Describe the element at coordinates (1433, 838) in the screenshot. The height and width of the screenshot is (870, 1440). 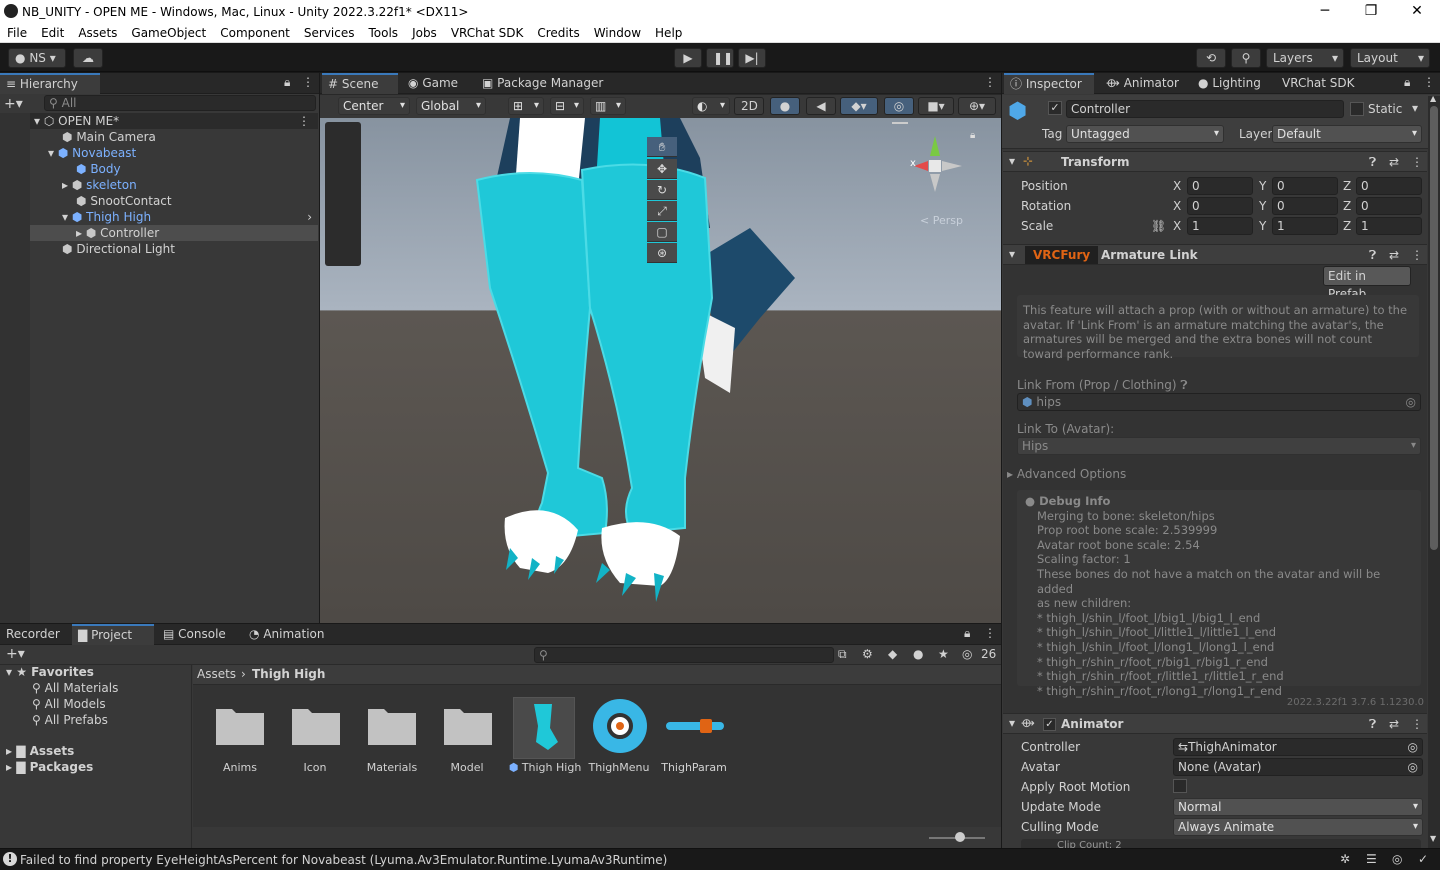
I see `scroll-down-icon: ▼` at that location.